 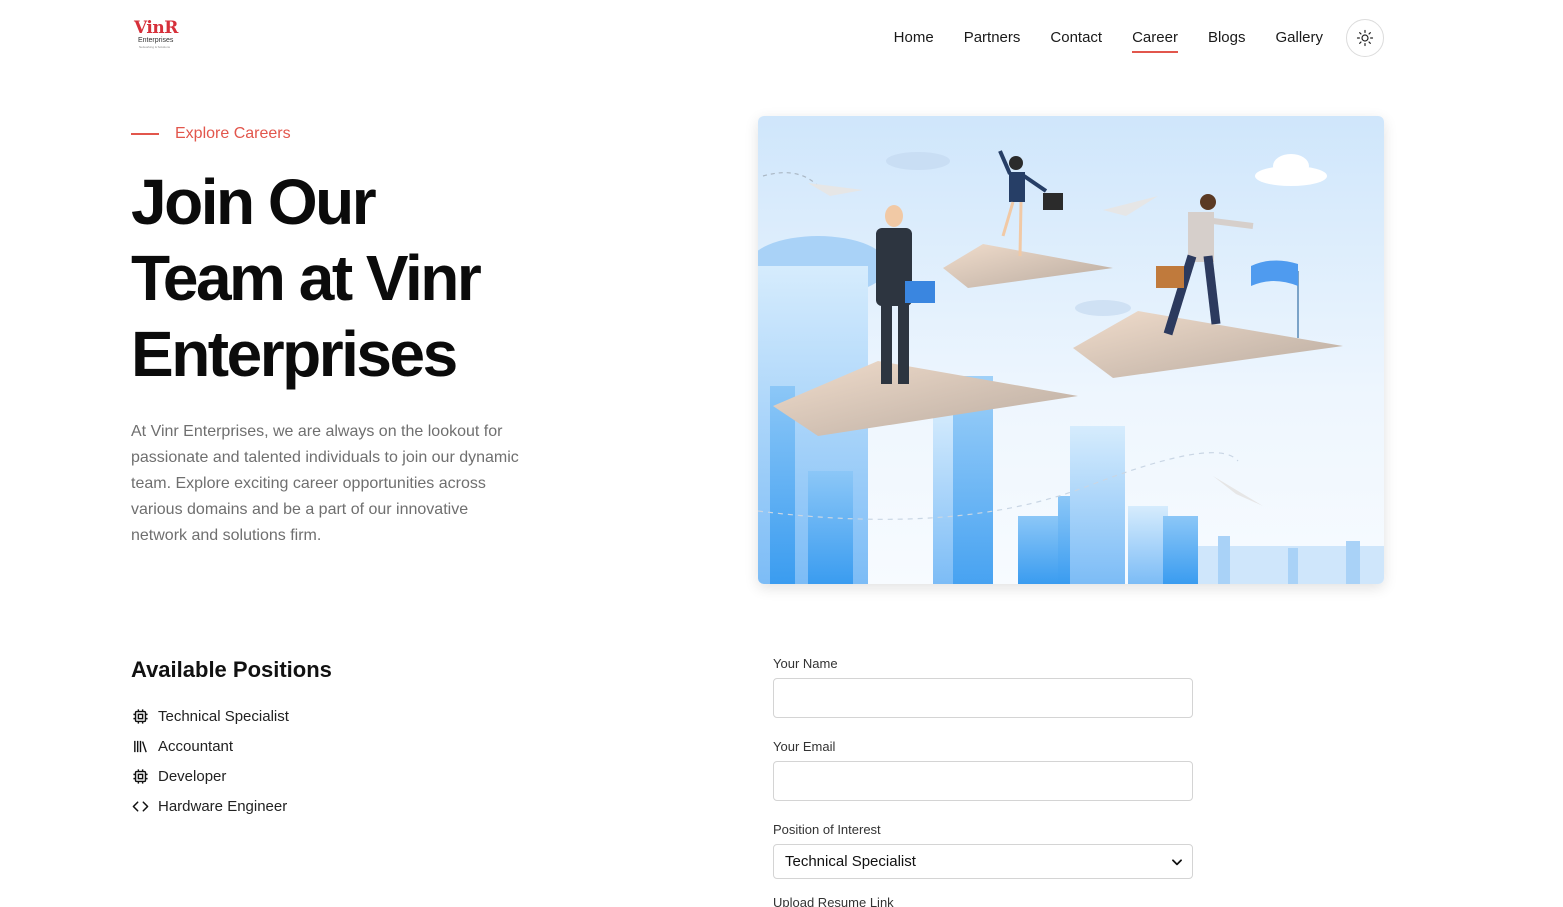 I want to click on chevron-down-icon, so click(x=1177, y=861).